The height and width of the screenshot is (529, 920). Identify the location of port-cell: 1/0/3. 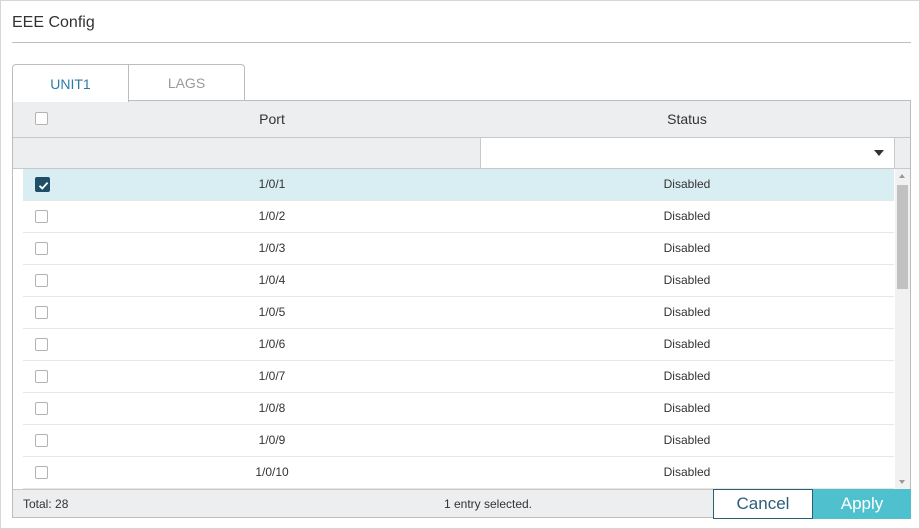
(272, 248).